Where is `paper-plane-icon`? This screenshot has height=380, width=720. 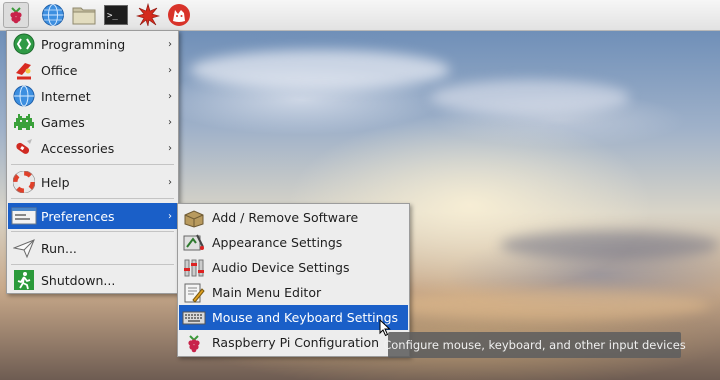
paper-plane-icon is located at coordinates (24, 248).